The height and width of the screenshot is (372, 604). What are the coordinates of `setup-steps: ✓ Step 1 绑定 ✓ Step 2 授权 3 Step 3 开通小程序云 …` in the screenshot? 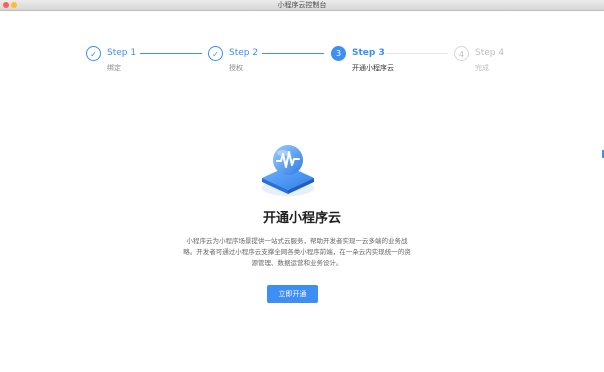 It's located at (302, 60).